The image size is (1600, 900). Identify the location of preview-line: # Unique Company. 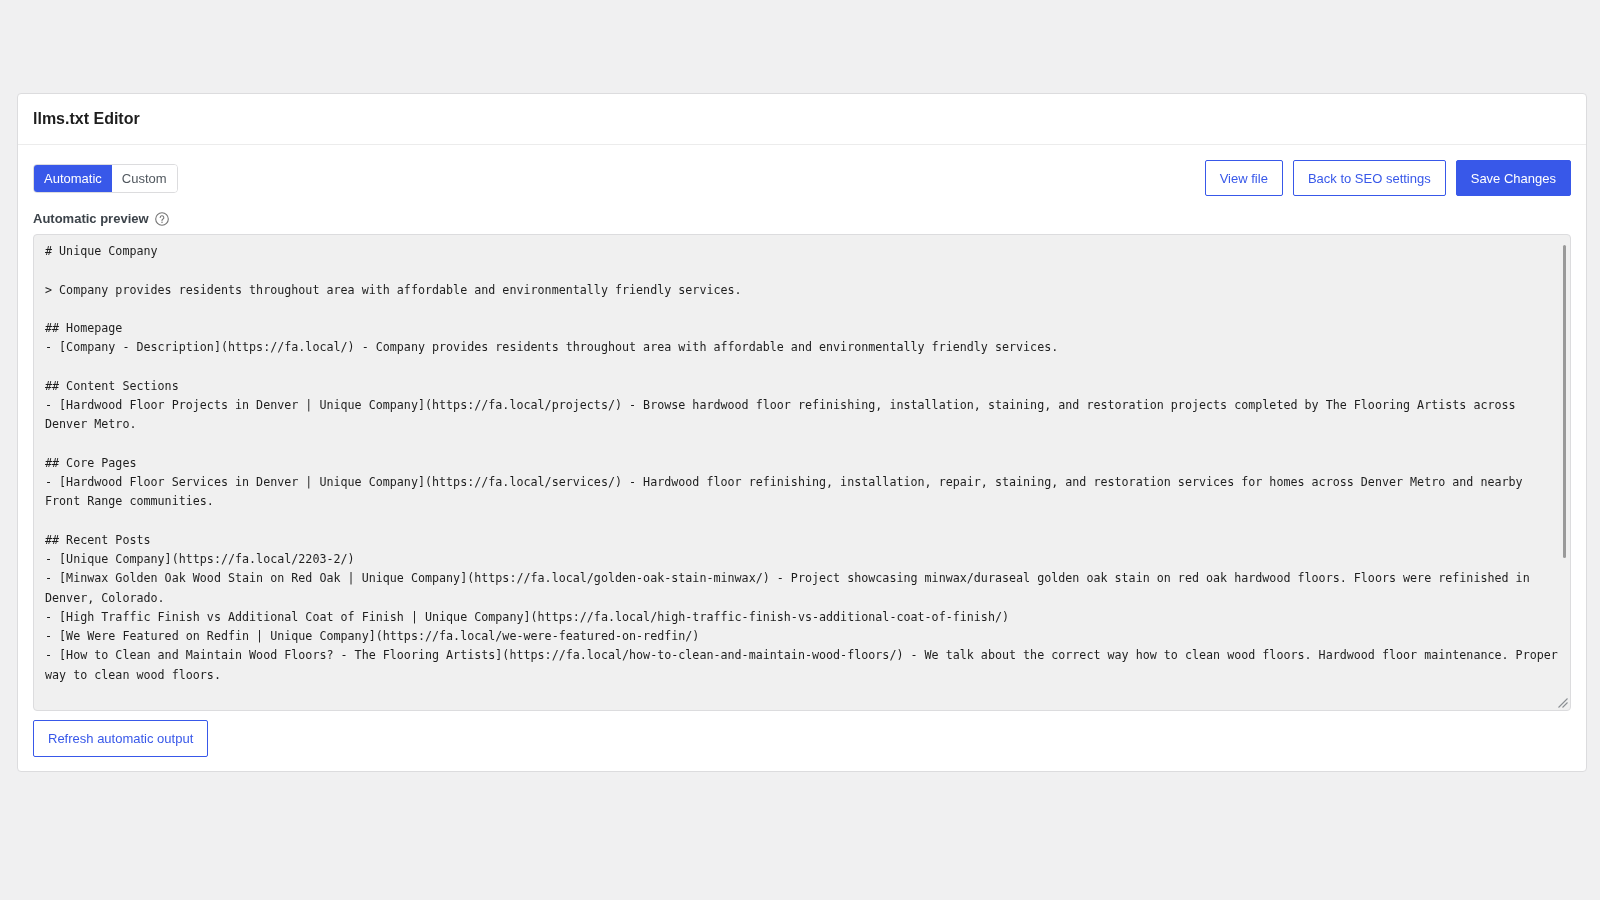
(102, 251).